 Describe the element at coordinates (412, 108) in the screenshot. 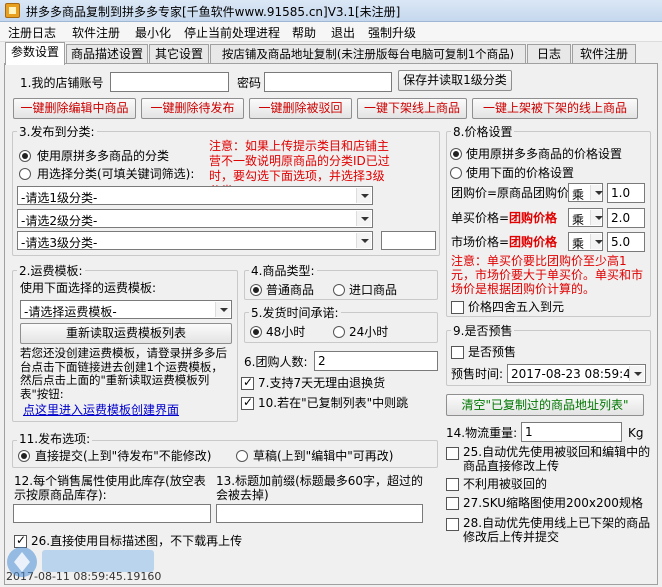

I see `unlist-online-button: 一键下架线上商品` at that location.